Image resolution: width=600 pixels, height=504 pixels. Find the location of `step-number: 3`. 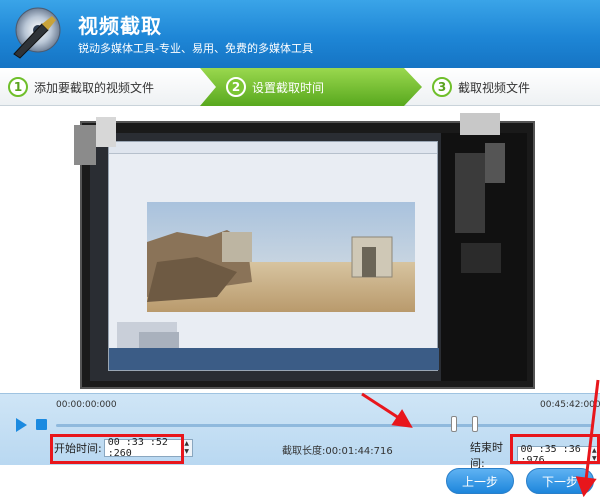

step-number: 3 is located at coordinates (442, 87).